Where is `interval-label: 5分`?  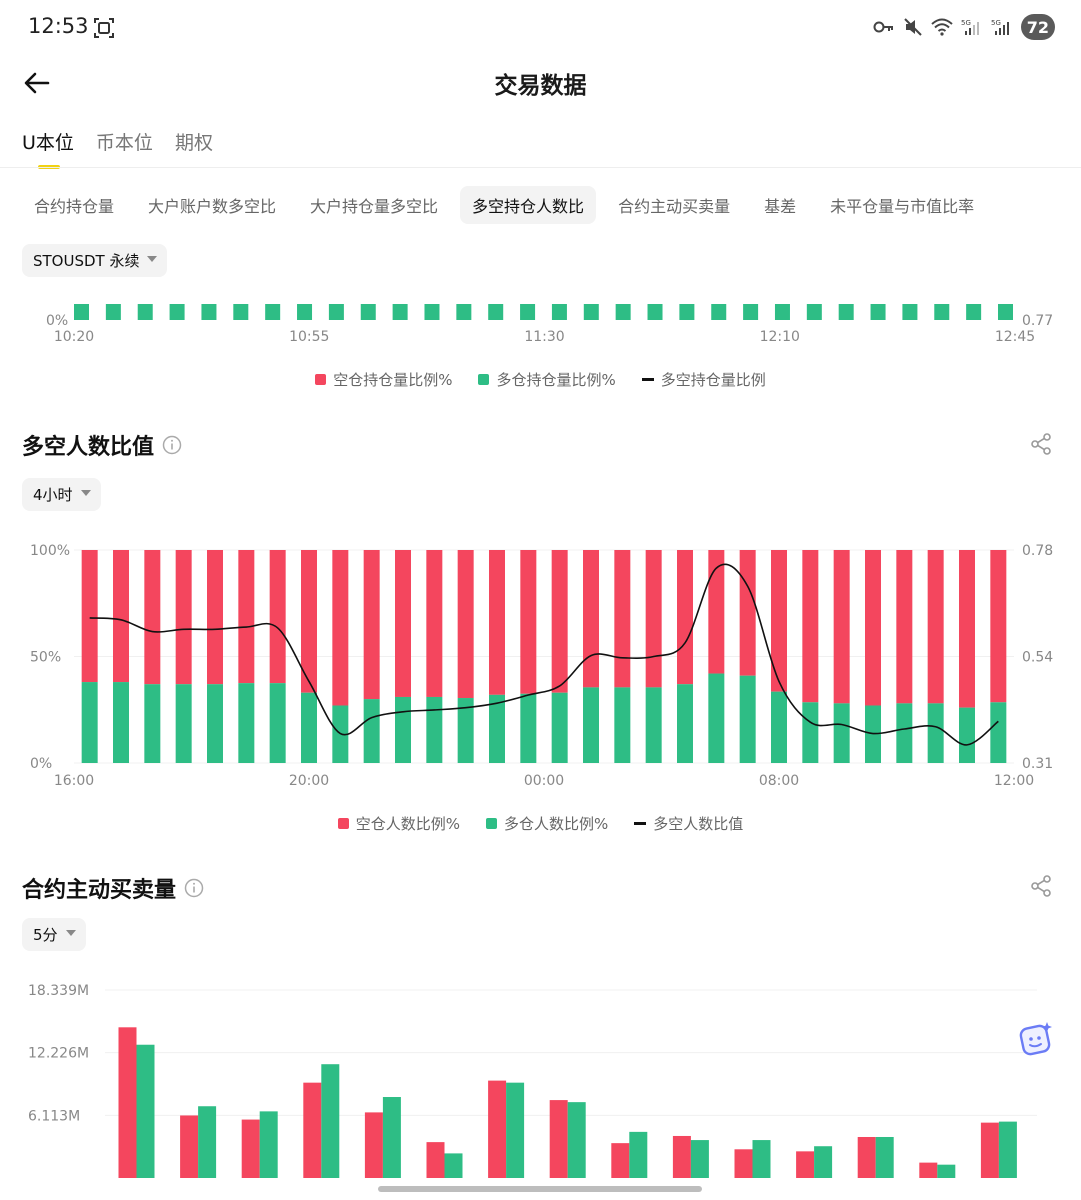
interval-label: 5分 is located at coordinates (45, 935).